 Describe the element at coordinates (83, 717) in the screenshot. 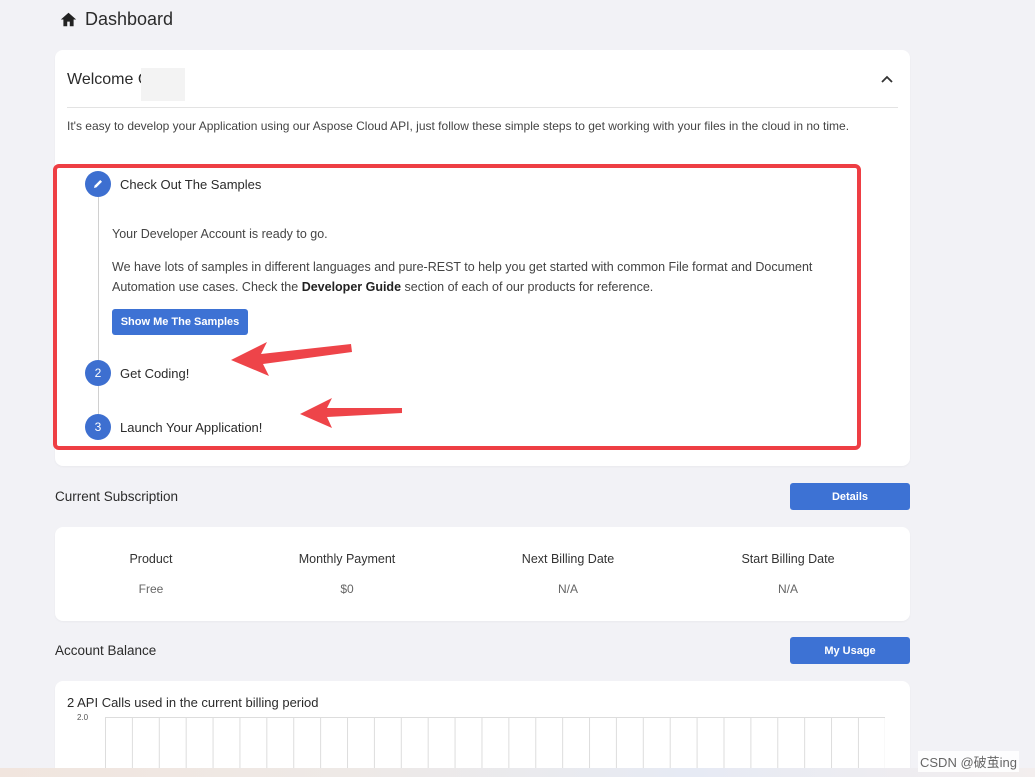

I see `y-axis-tick: 2.0` at that location.